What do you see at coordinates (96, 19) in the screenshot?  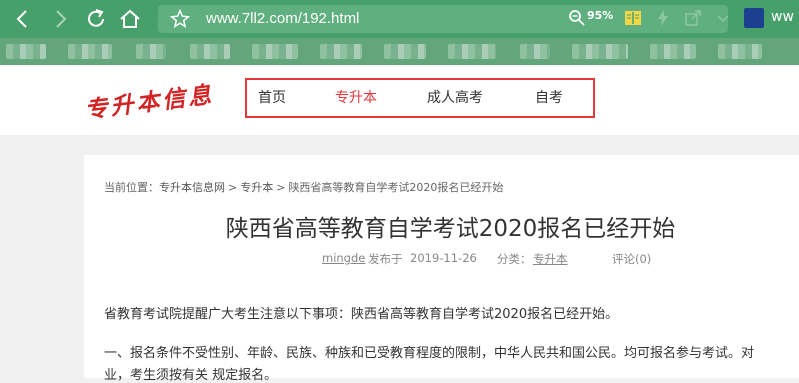 I see `refresh-icon` at bounding box center [96, 19].